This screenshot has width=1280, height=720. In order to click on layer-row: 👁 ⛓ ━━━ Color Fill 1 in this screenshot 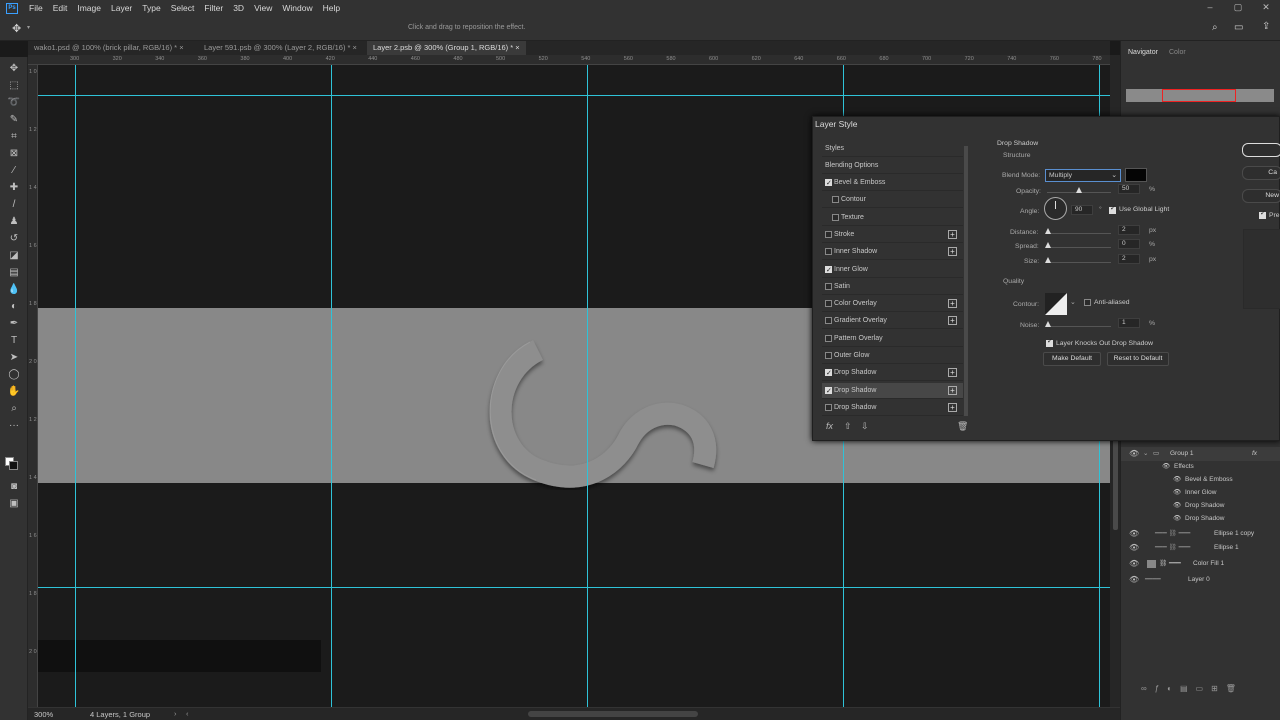, I will do `click(1200, 564)`.